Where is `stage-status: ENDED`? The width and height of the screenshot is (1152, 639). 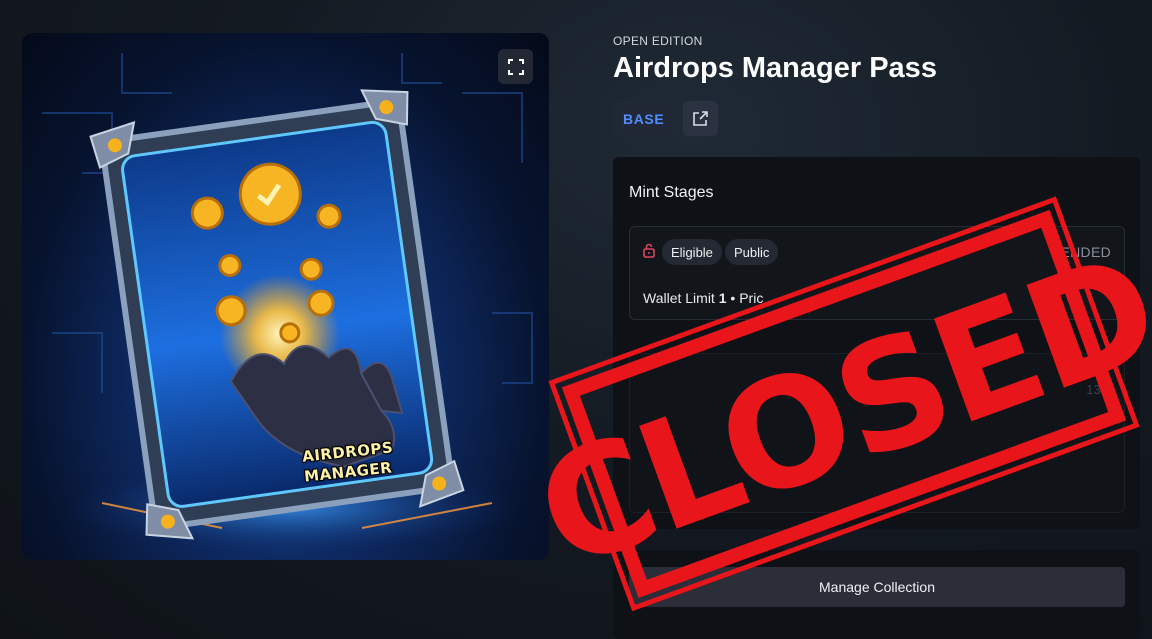
stage-status: ENDED is located at coordinates (1085, 252).